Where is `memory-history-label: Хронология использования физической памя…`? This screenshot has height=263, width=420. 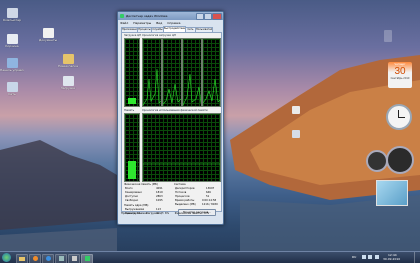 memory-history-label: Хронология использования физической памя… is located at coordinates (175, 110).